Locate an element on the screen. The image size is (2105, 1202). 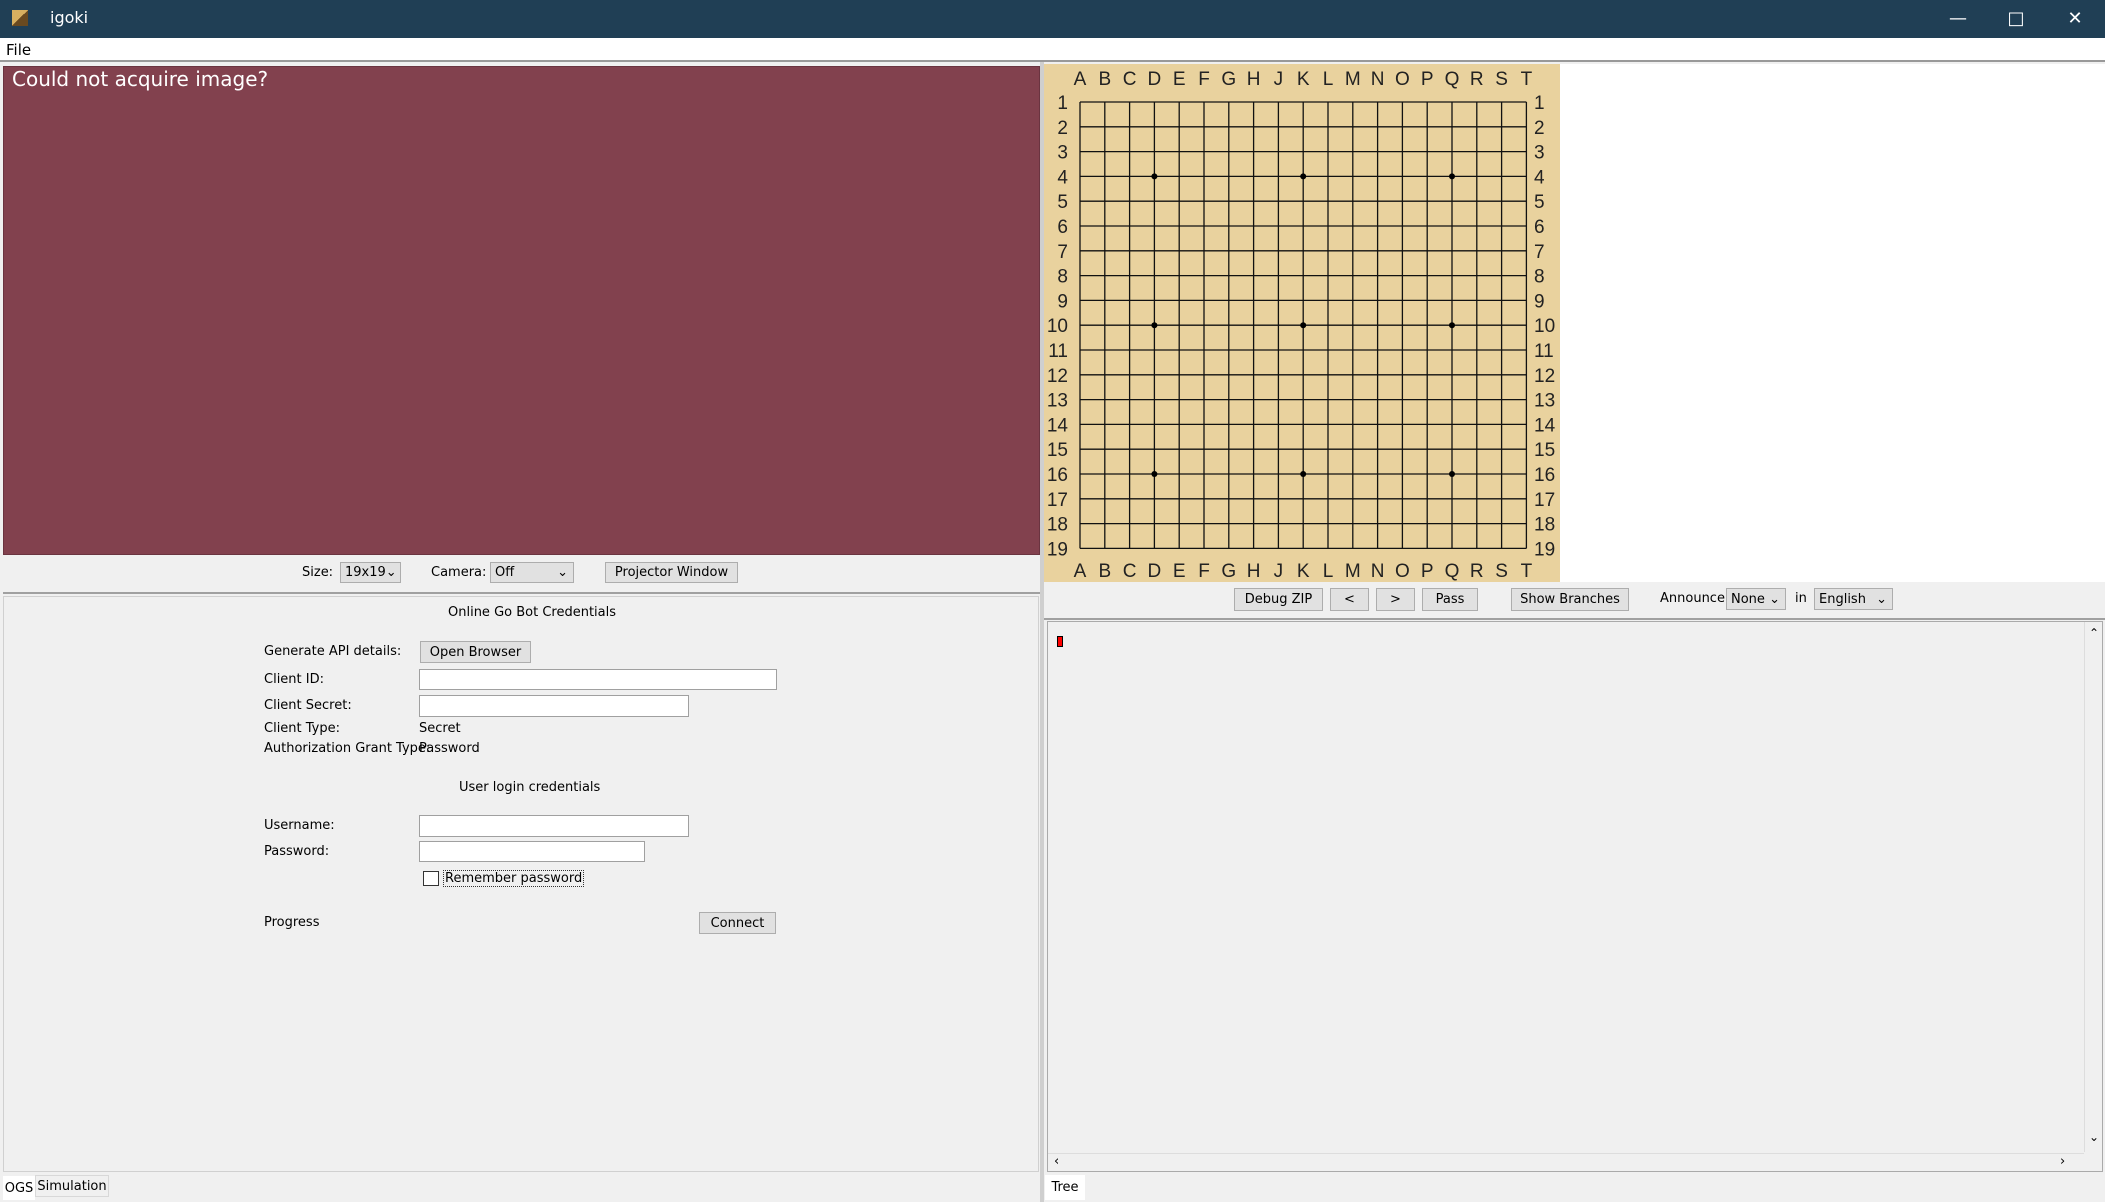
column-label: A is located at coordinates (1080, 79).